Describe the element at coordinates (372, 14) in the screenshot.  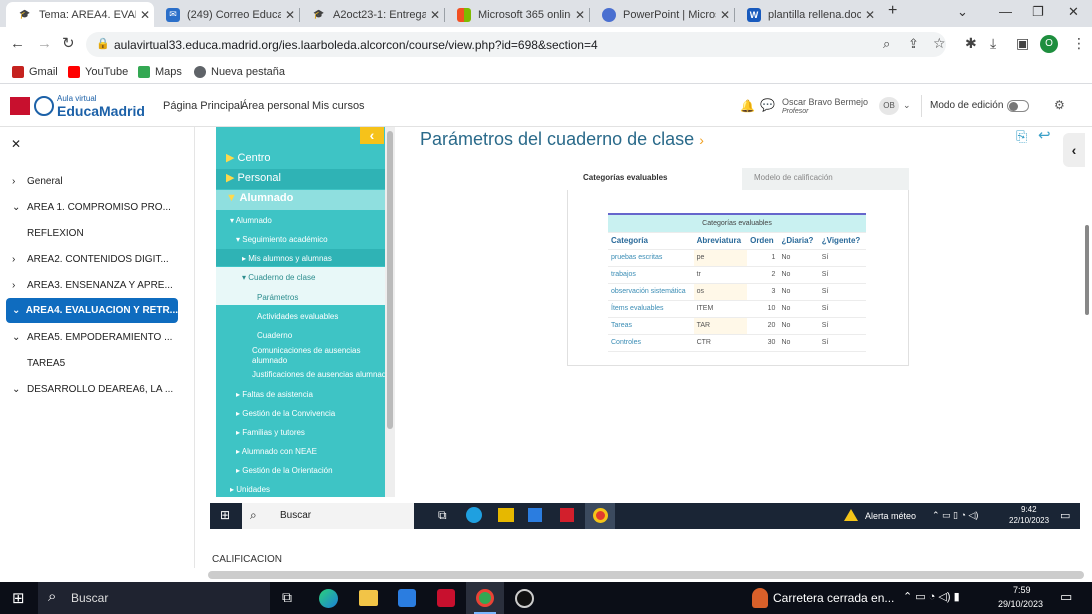
I see `tab-entrega: 🎓 A2oct23-1: Entrega T ✕` at that location.